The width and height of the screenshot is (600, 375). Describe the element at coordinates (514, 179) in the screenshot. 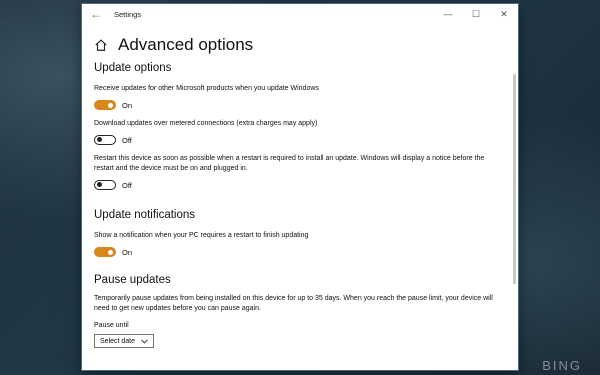

I see `scrollbar` at that location.